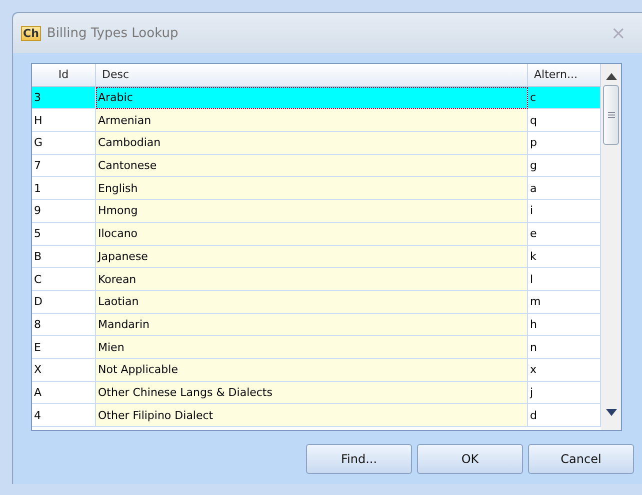 This screenshot has height=495, width=642. Describe the element at coordinates (312, 302) in the screenshot. I see `table-cell: Laotian` at that location.